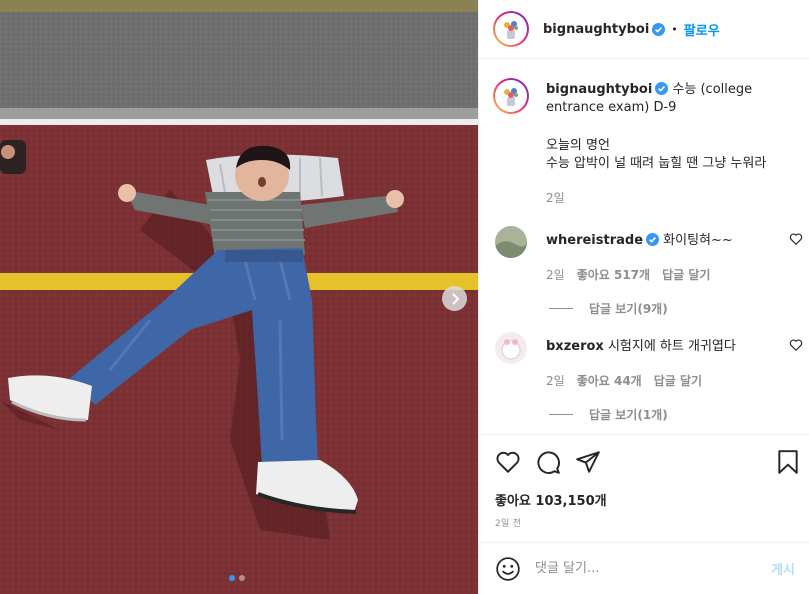 This screenshot has width=809, height=594. I want to click on bookmark-icon, so click(788, 462).